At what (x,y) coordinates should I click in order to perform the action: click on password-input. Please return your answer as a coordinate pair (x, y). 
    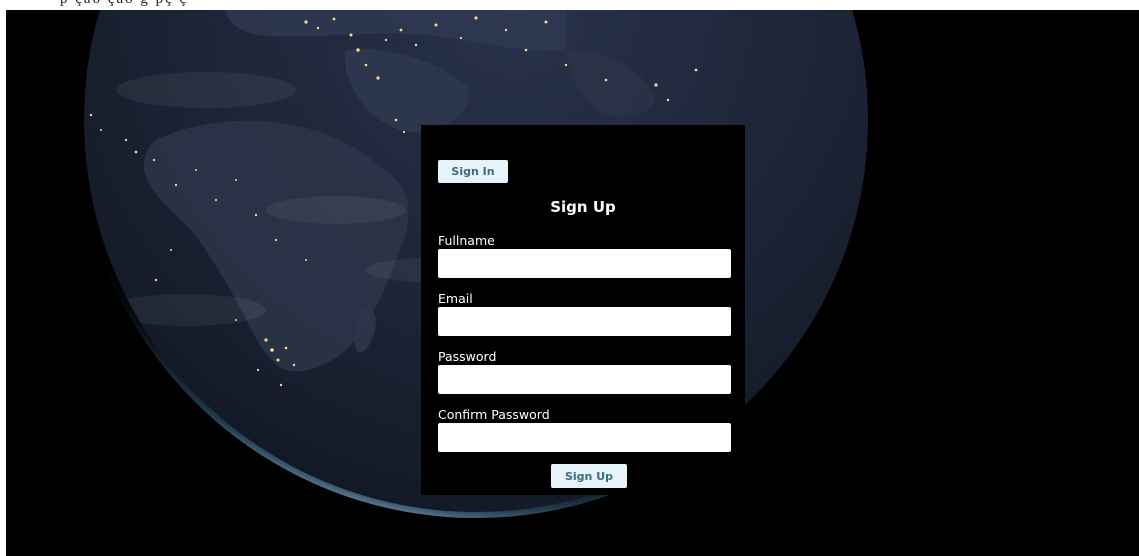
    Looking at the image, I should click on (584, 379).